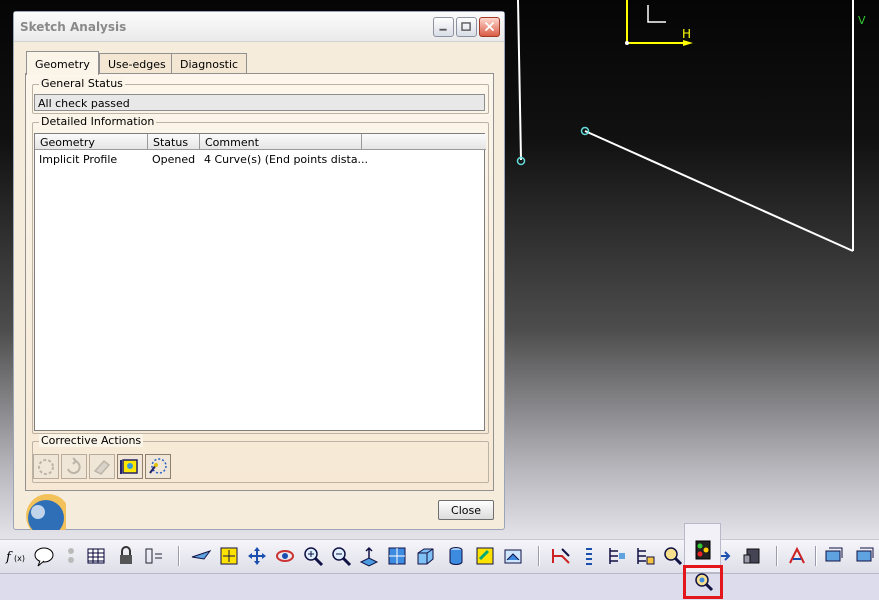 This screenshot has height=600, width=879. What do you see at coordinates (313, 556) in the screenshot?
I see `zoom-in-icon` at bounding box center [313, 556].